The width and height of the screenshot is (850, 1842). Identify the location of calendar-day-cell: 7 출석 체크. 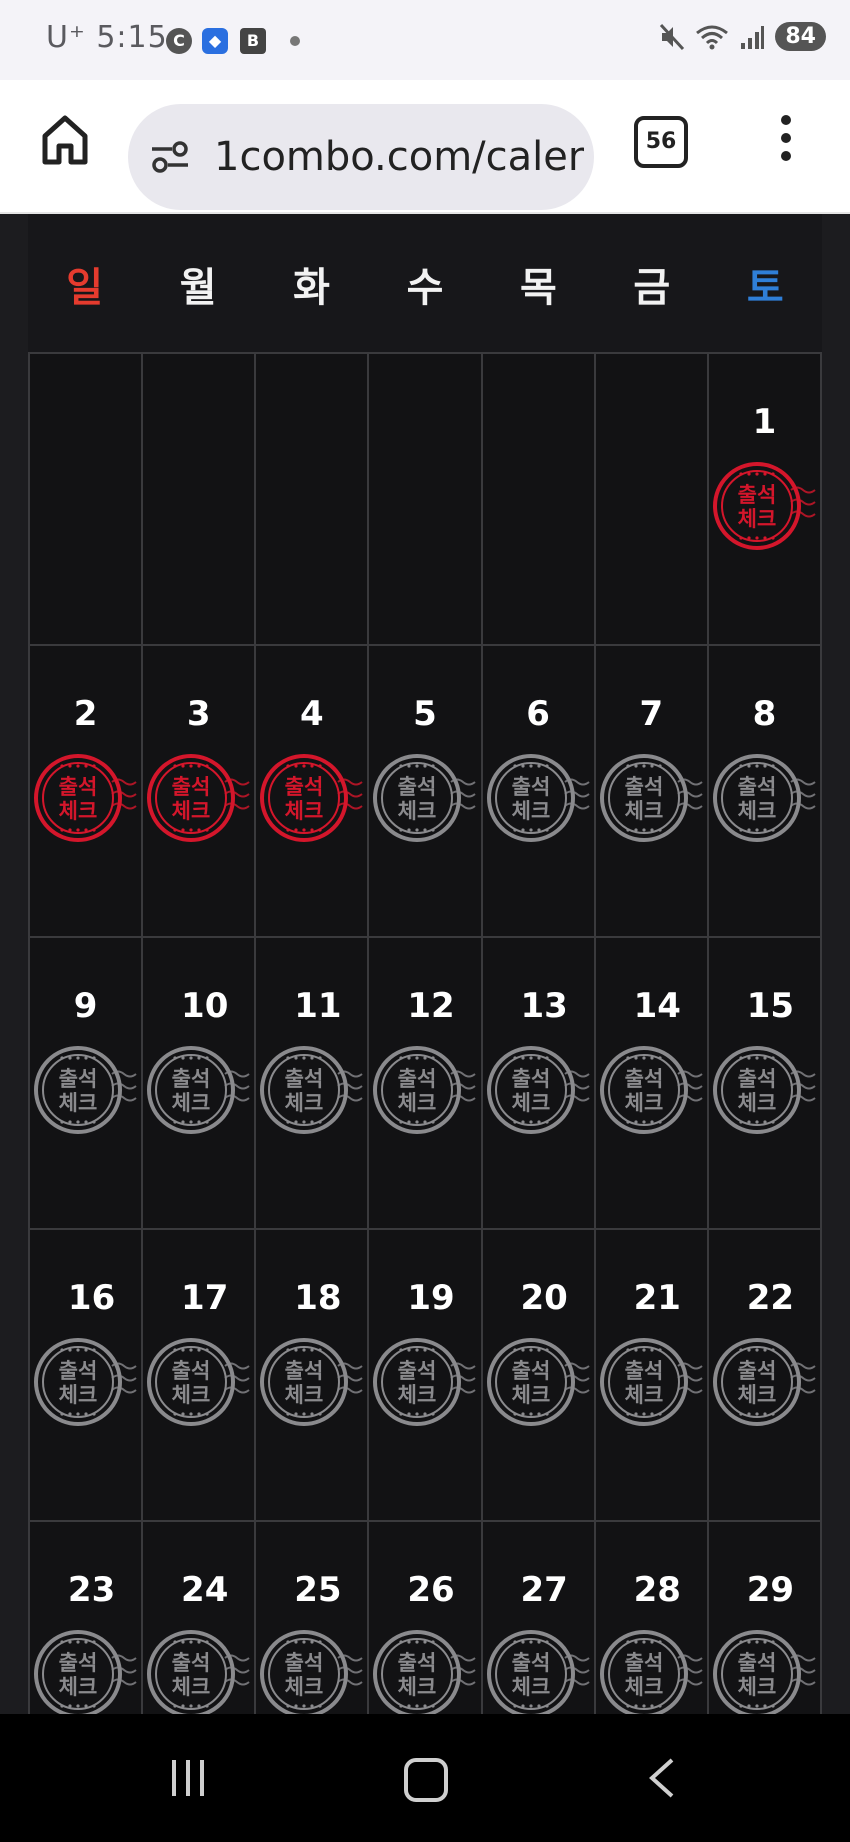
(652, 792).